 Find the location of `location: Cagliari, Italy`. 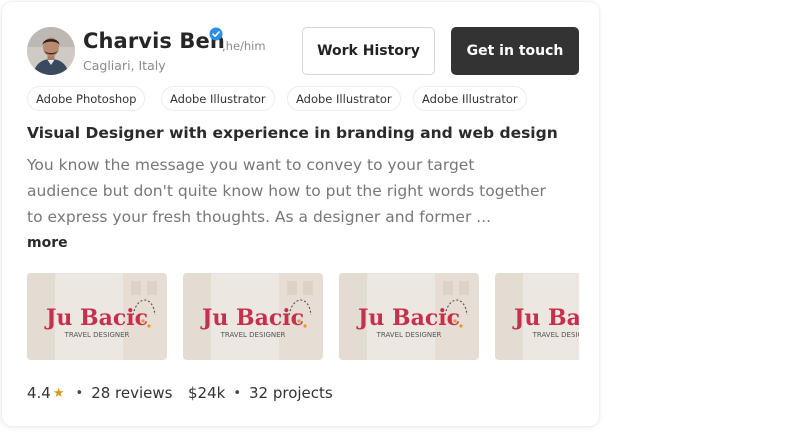

location: Cagliari, Italy is located at coordinates (124, 65).